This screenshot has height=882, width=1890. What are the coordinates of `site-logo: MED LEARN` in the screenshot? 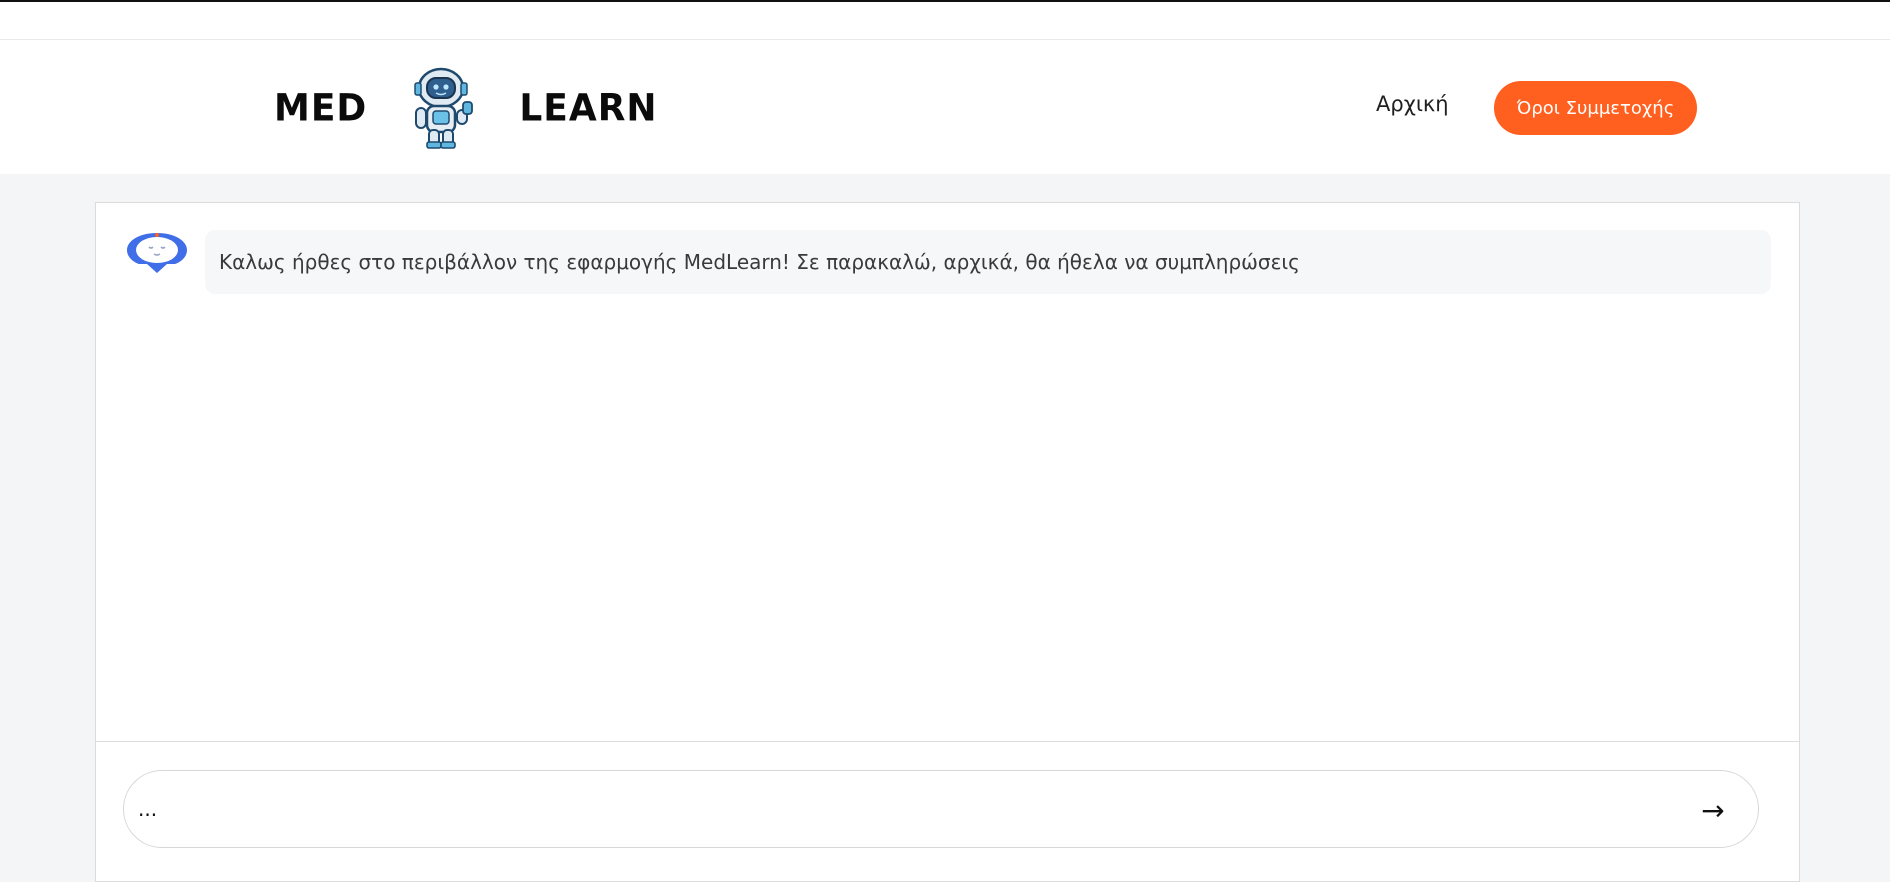 It's located at (466, 108).